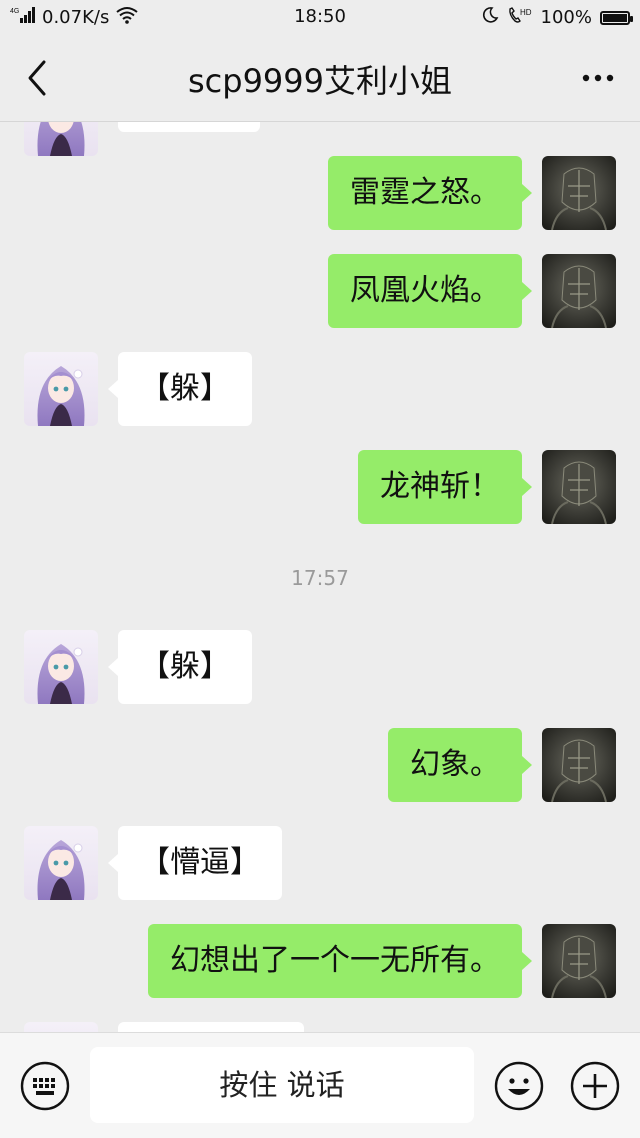 The image size is (640, 1138). Describe the element at coordinates (440, 486) in the screenshot. I see `message-text: 龙神斩！` at that location.